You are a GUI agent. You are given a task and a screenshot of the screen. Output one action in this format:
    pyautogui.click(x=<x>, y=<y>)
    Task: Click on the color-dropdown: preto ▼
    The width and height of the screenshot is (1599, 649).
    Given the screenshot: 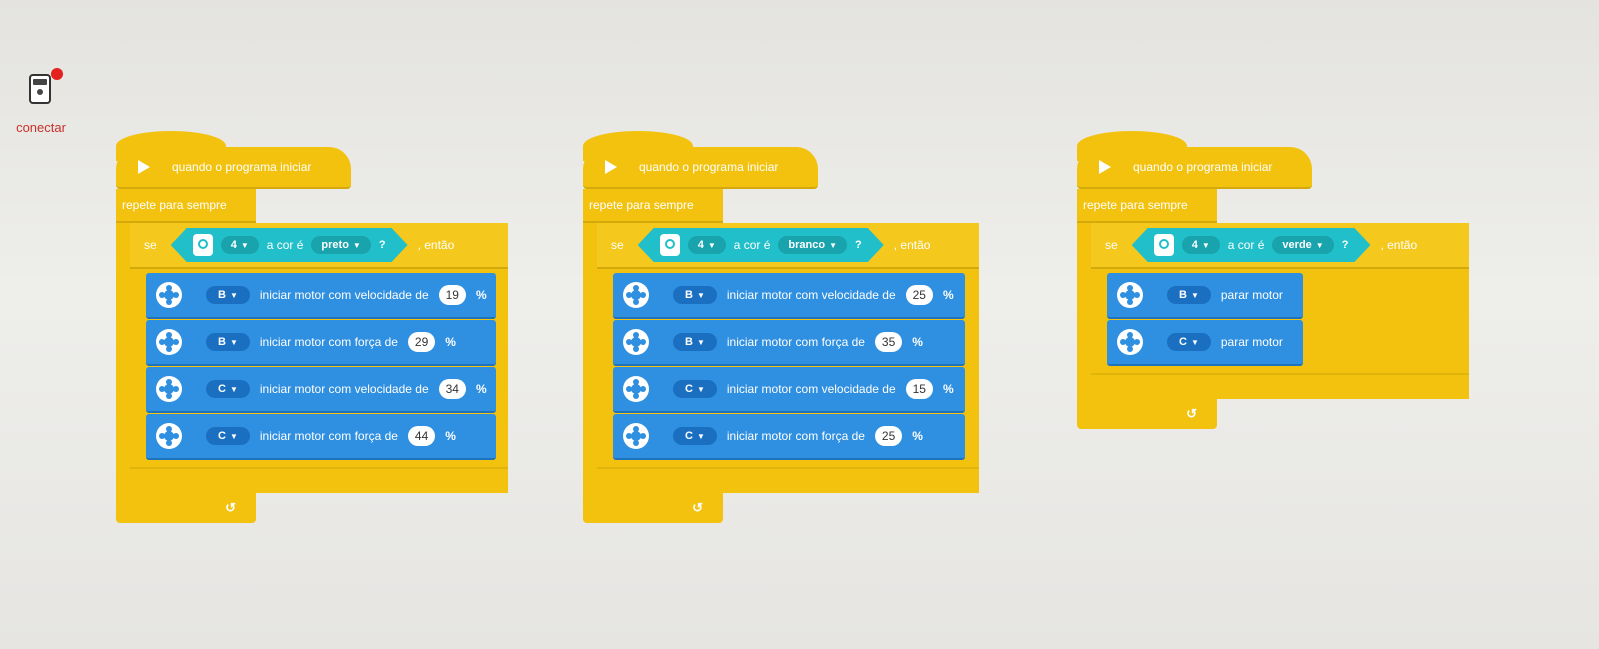 What is the action you would take?
    pyautogui.click(x=340, y=245)
    